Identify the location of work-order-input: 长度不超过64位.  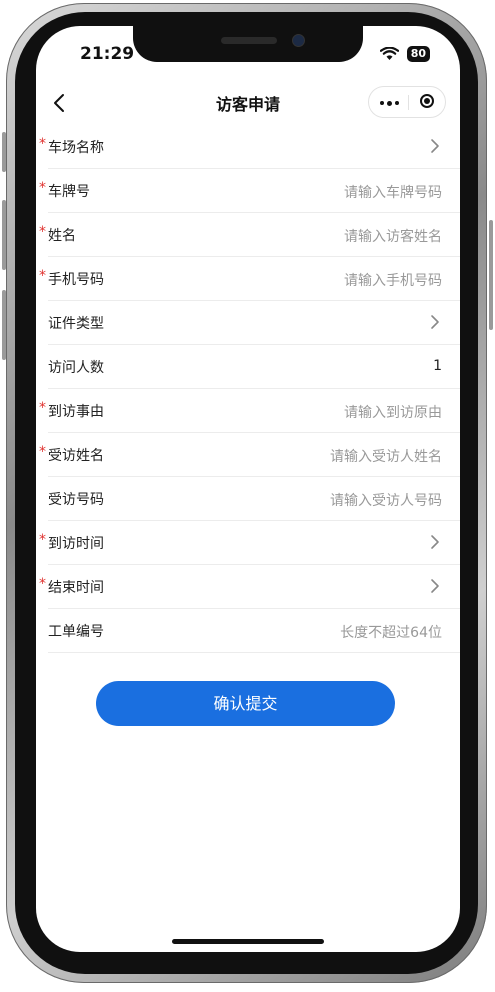
(391, 632).